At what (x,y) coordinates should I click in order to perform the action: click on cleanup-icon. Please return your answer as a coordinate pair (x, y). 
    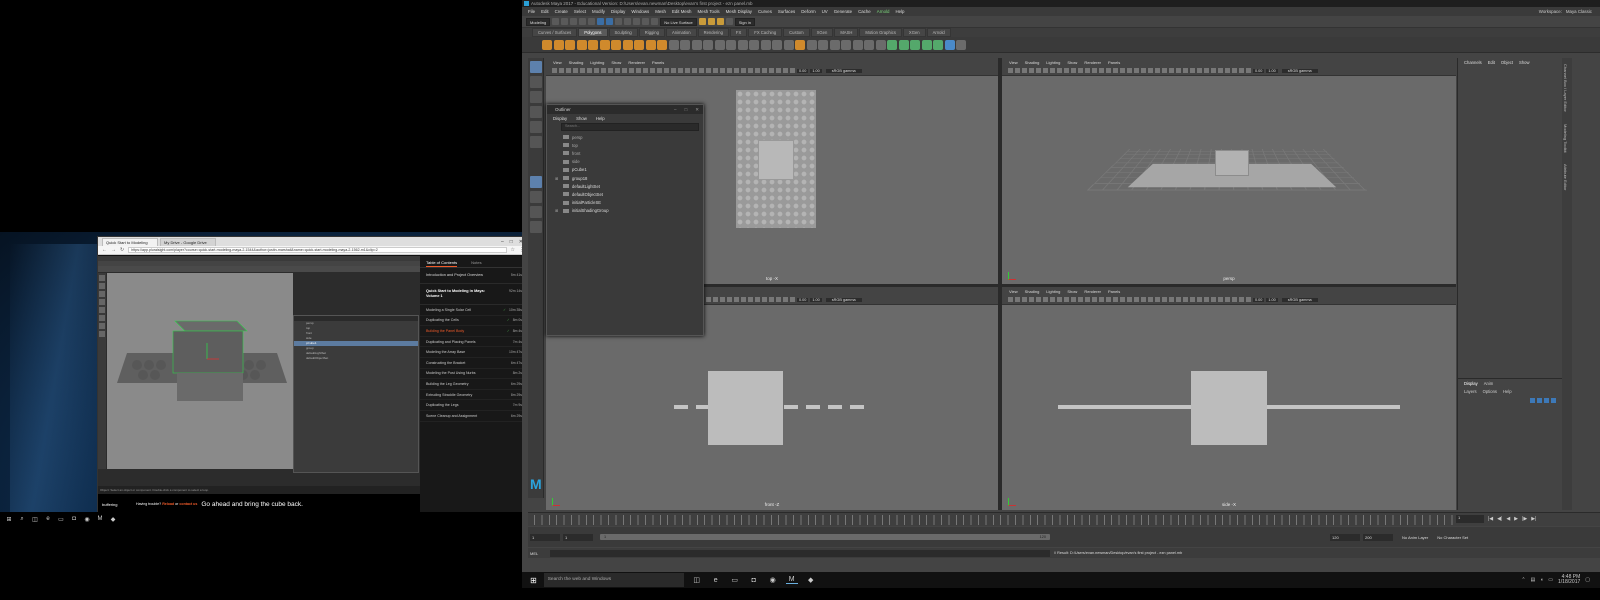
    Looking at the image, I should click on (961, 44).